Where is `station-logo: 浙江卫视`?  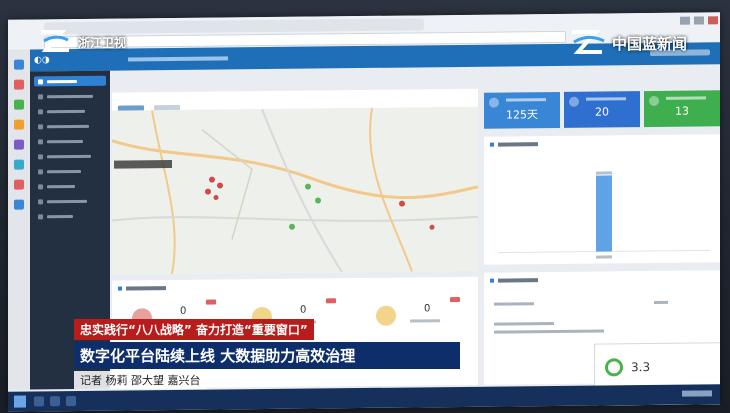 station-logo: 浙江卫视 is located at coordinates (93, 42).